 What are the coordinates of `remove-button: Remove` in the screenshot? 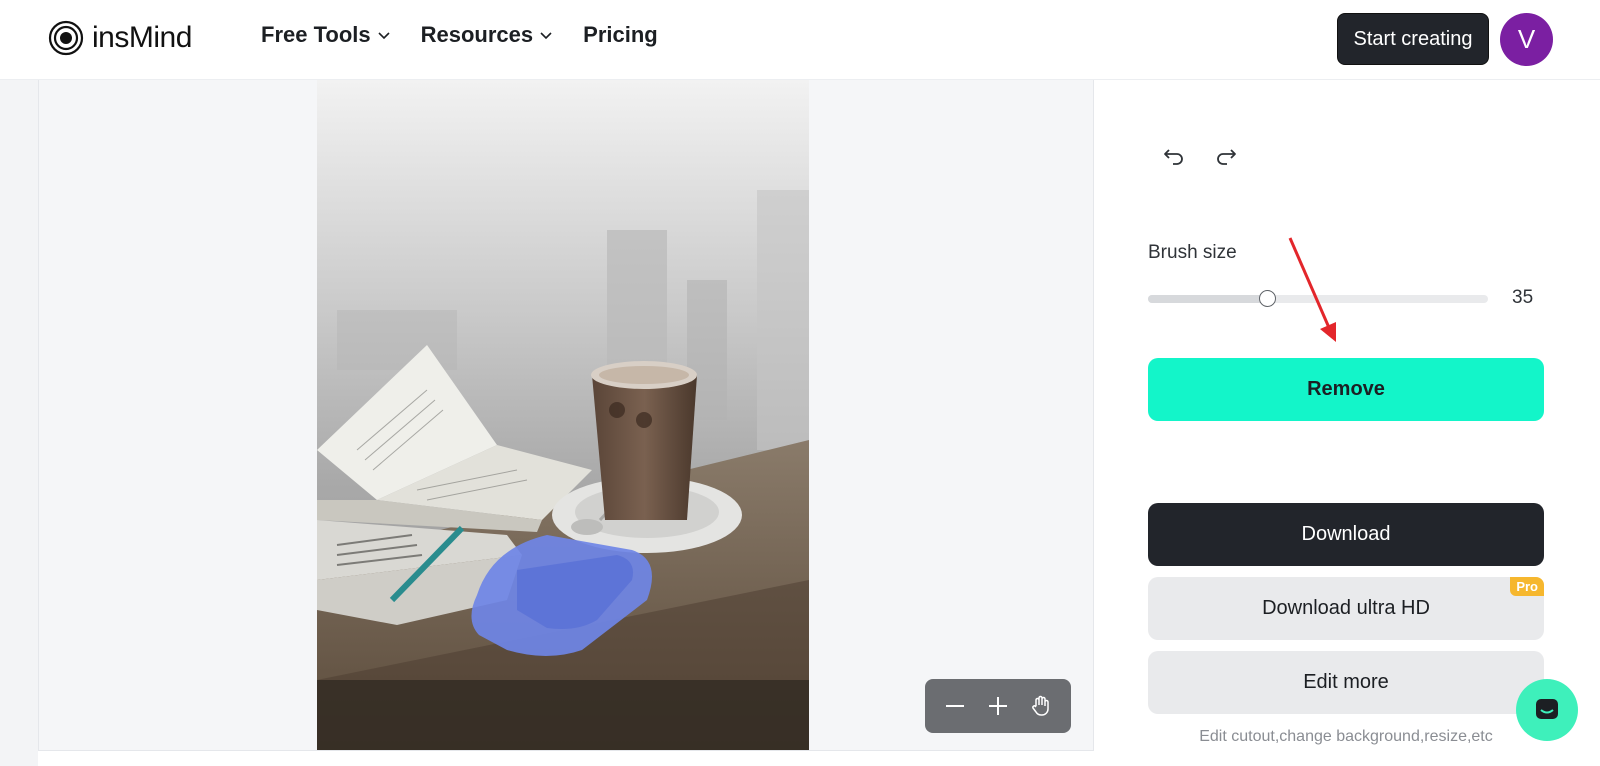 It's located at (1346, 389).